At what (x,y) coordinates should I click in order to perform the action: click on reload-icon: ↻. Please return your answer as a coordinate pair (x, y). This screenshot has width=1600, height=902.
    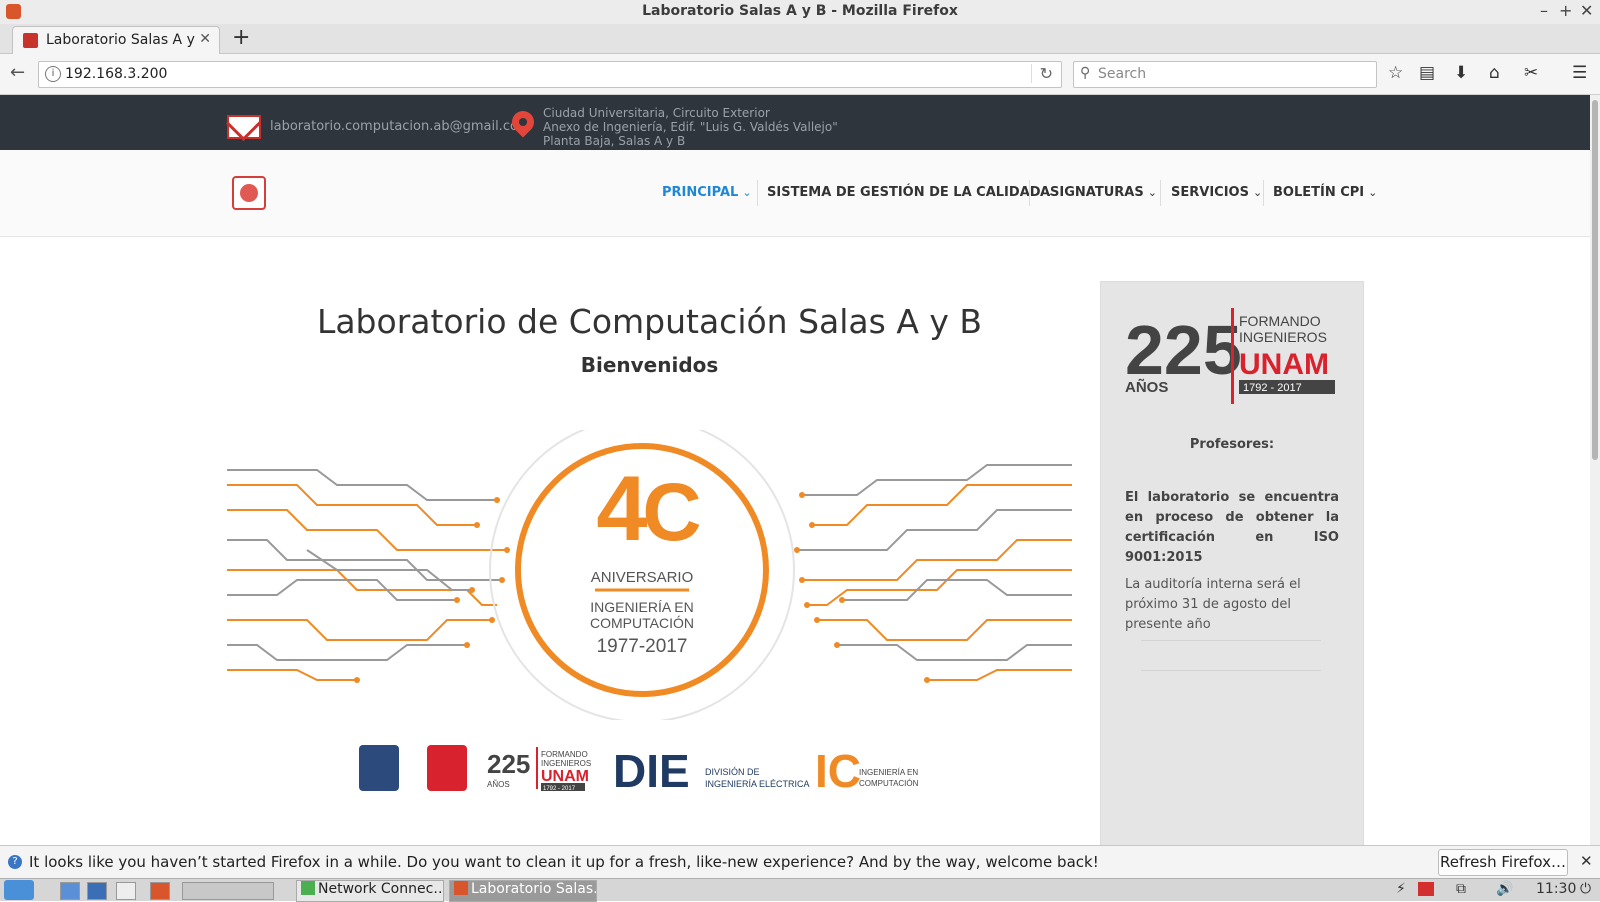
    Looking at the image, I should click on (1041, 73).